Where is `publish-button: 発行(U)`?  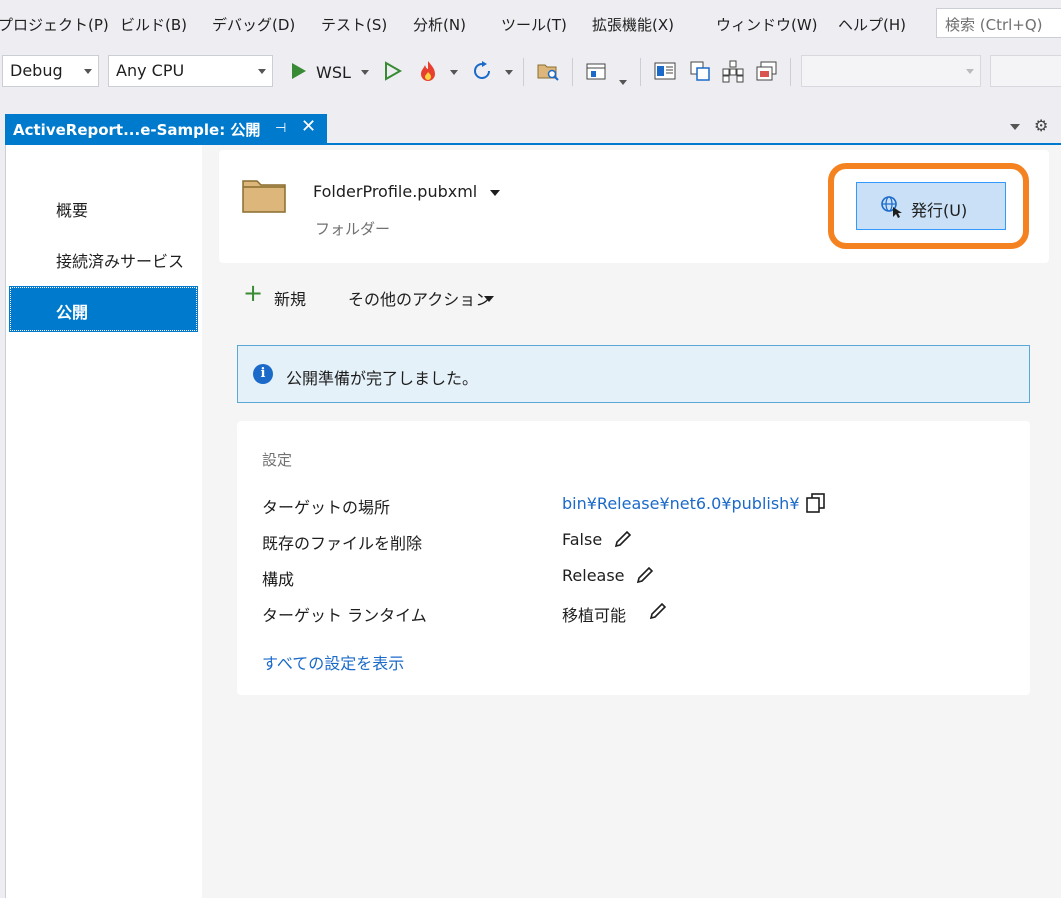 publish-button: 発行(U) is located at coordinates (931, 206).